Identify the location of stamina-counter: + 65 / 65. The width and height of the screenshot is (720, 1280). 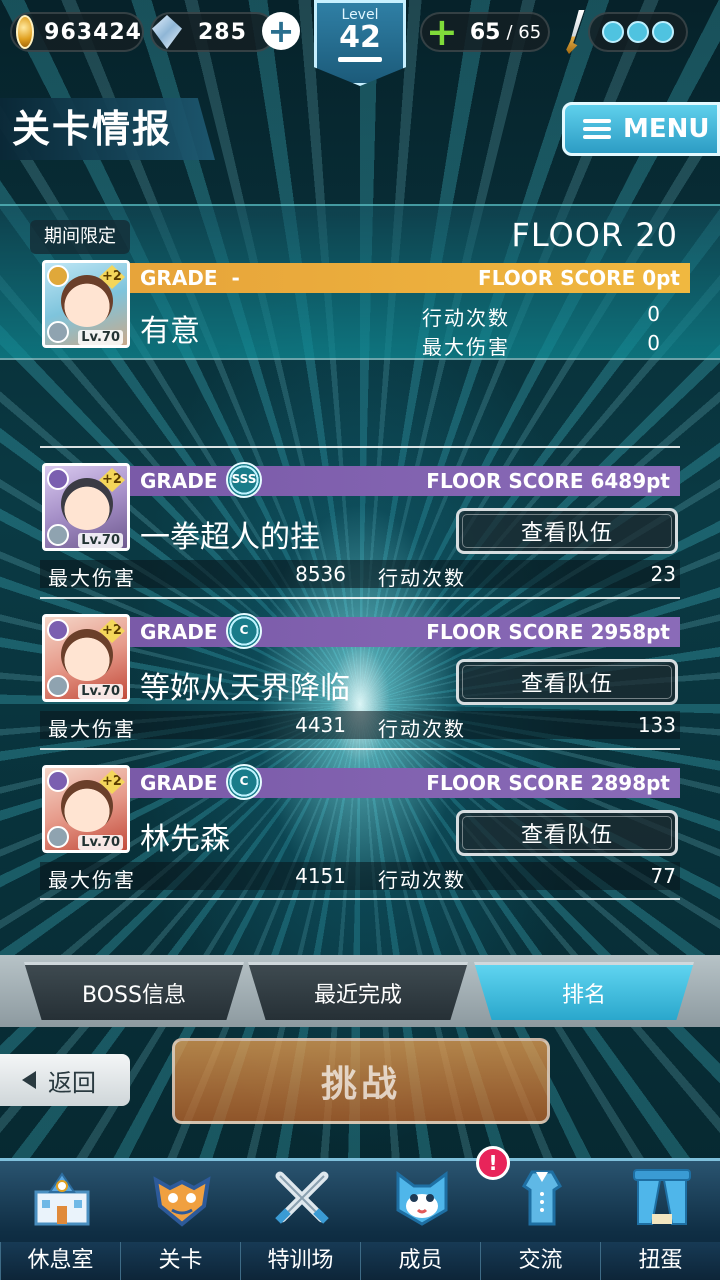
(485, 32).